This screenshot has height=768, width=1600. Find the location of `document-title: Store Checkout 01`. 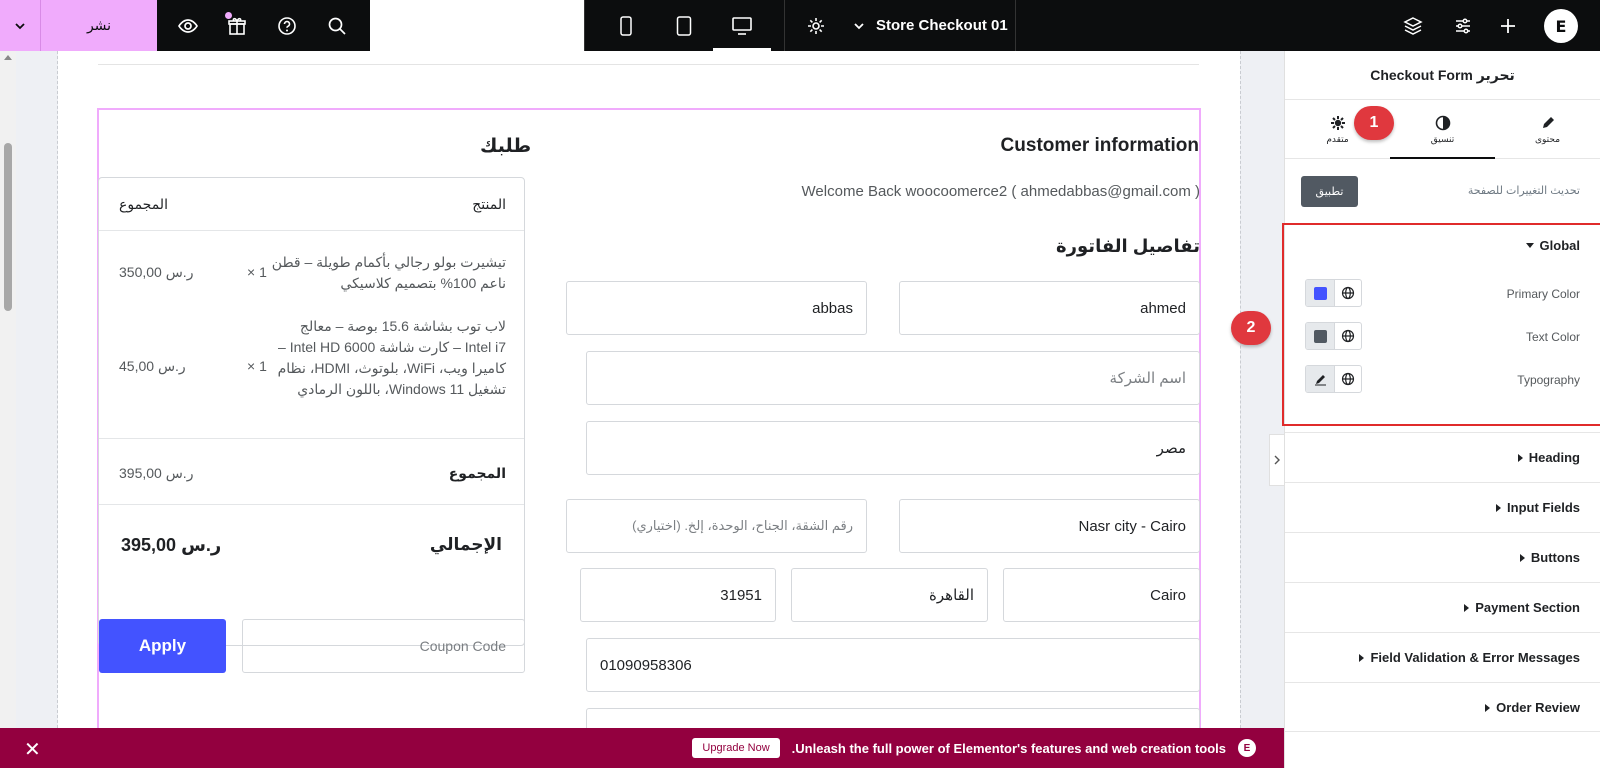

document-title: Store Checkout 01 is located at coordinates (930, 25).